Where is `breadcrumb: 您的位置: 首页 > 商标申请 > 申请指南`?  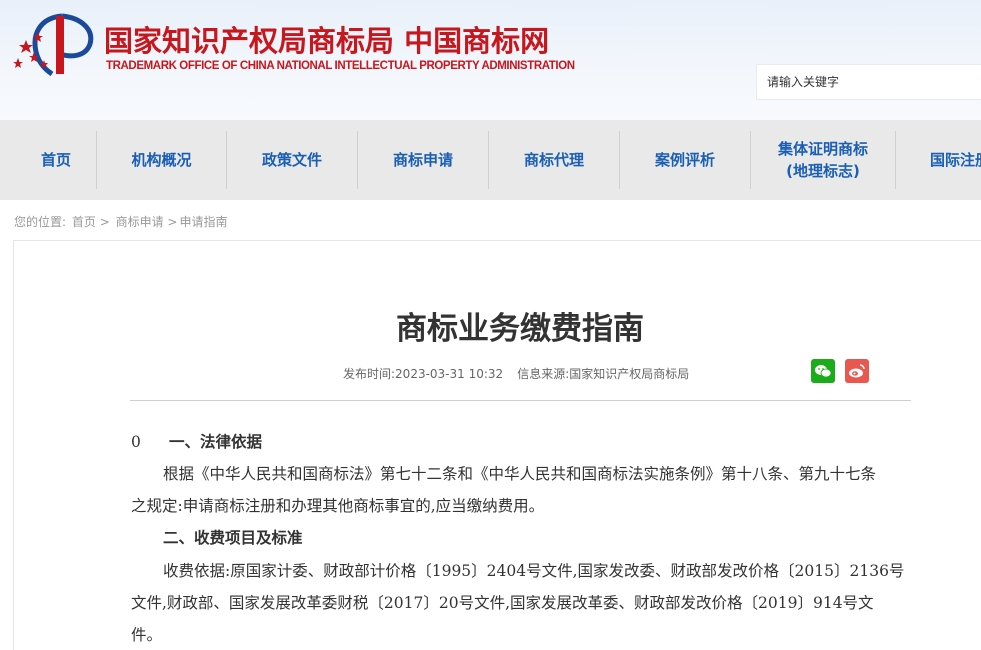
breadcrumb: 您的位置: 首页 > 商标申请 > 申请指南 is located at coordinates (121, 221).